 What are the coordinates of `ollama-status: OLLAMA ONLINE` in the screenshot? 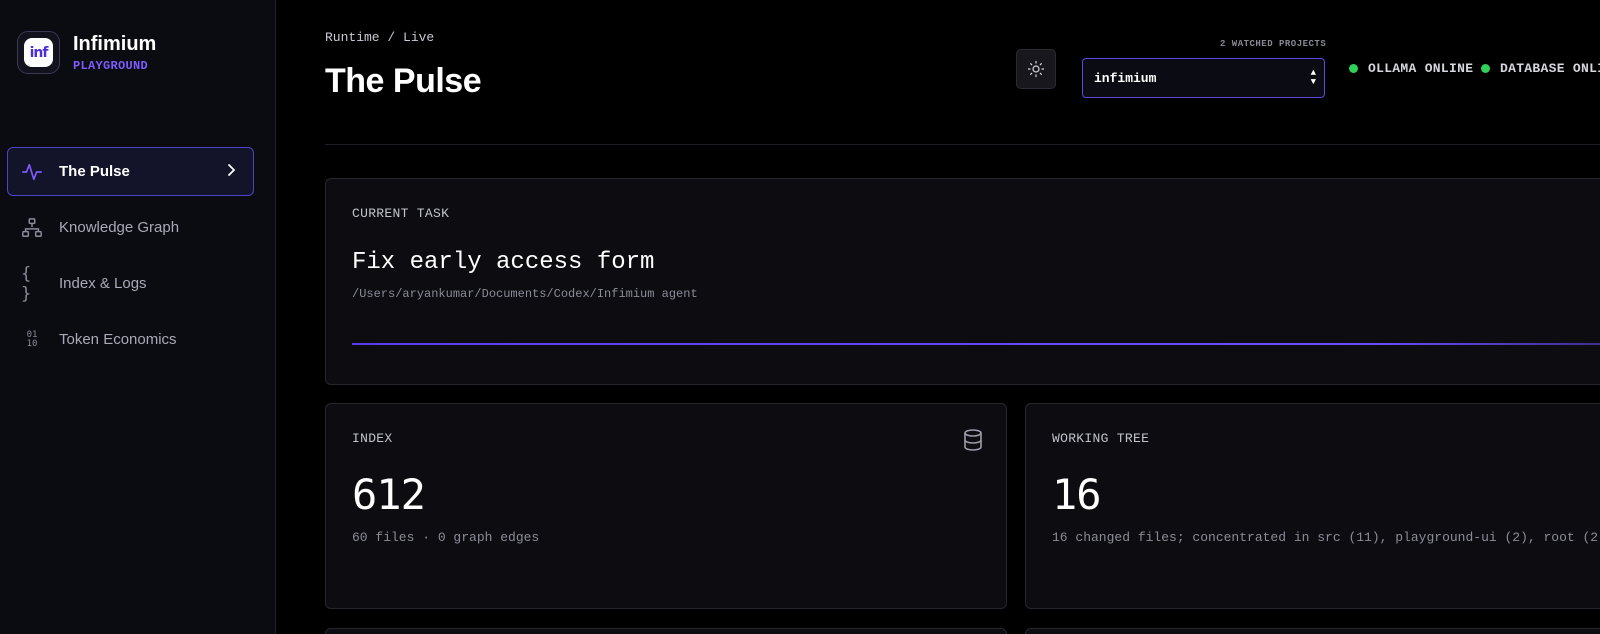 It's located at (1411, 68).